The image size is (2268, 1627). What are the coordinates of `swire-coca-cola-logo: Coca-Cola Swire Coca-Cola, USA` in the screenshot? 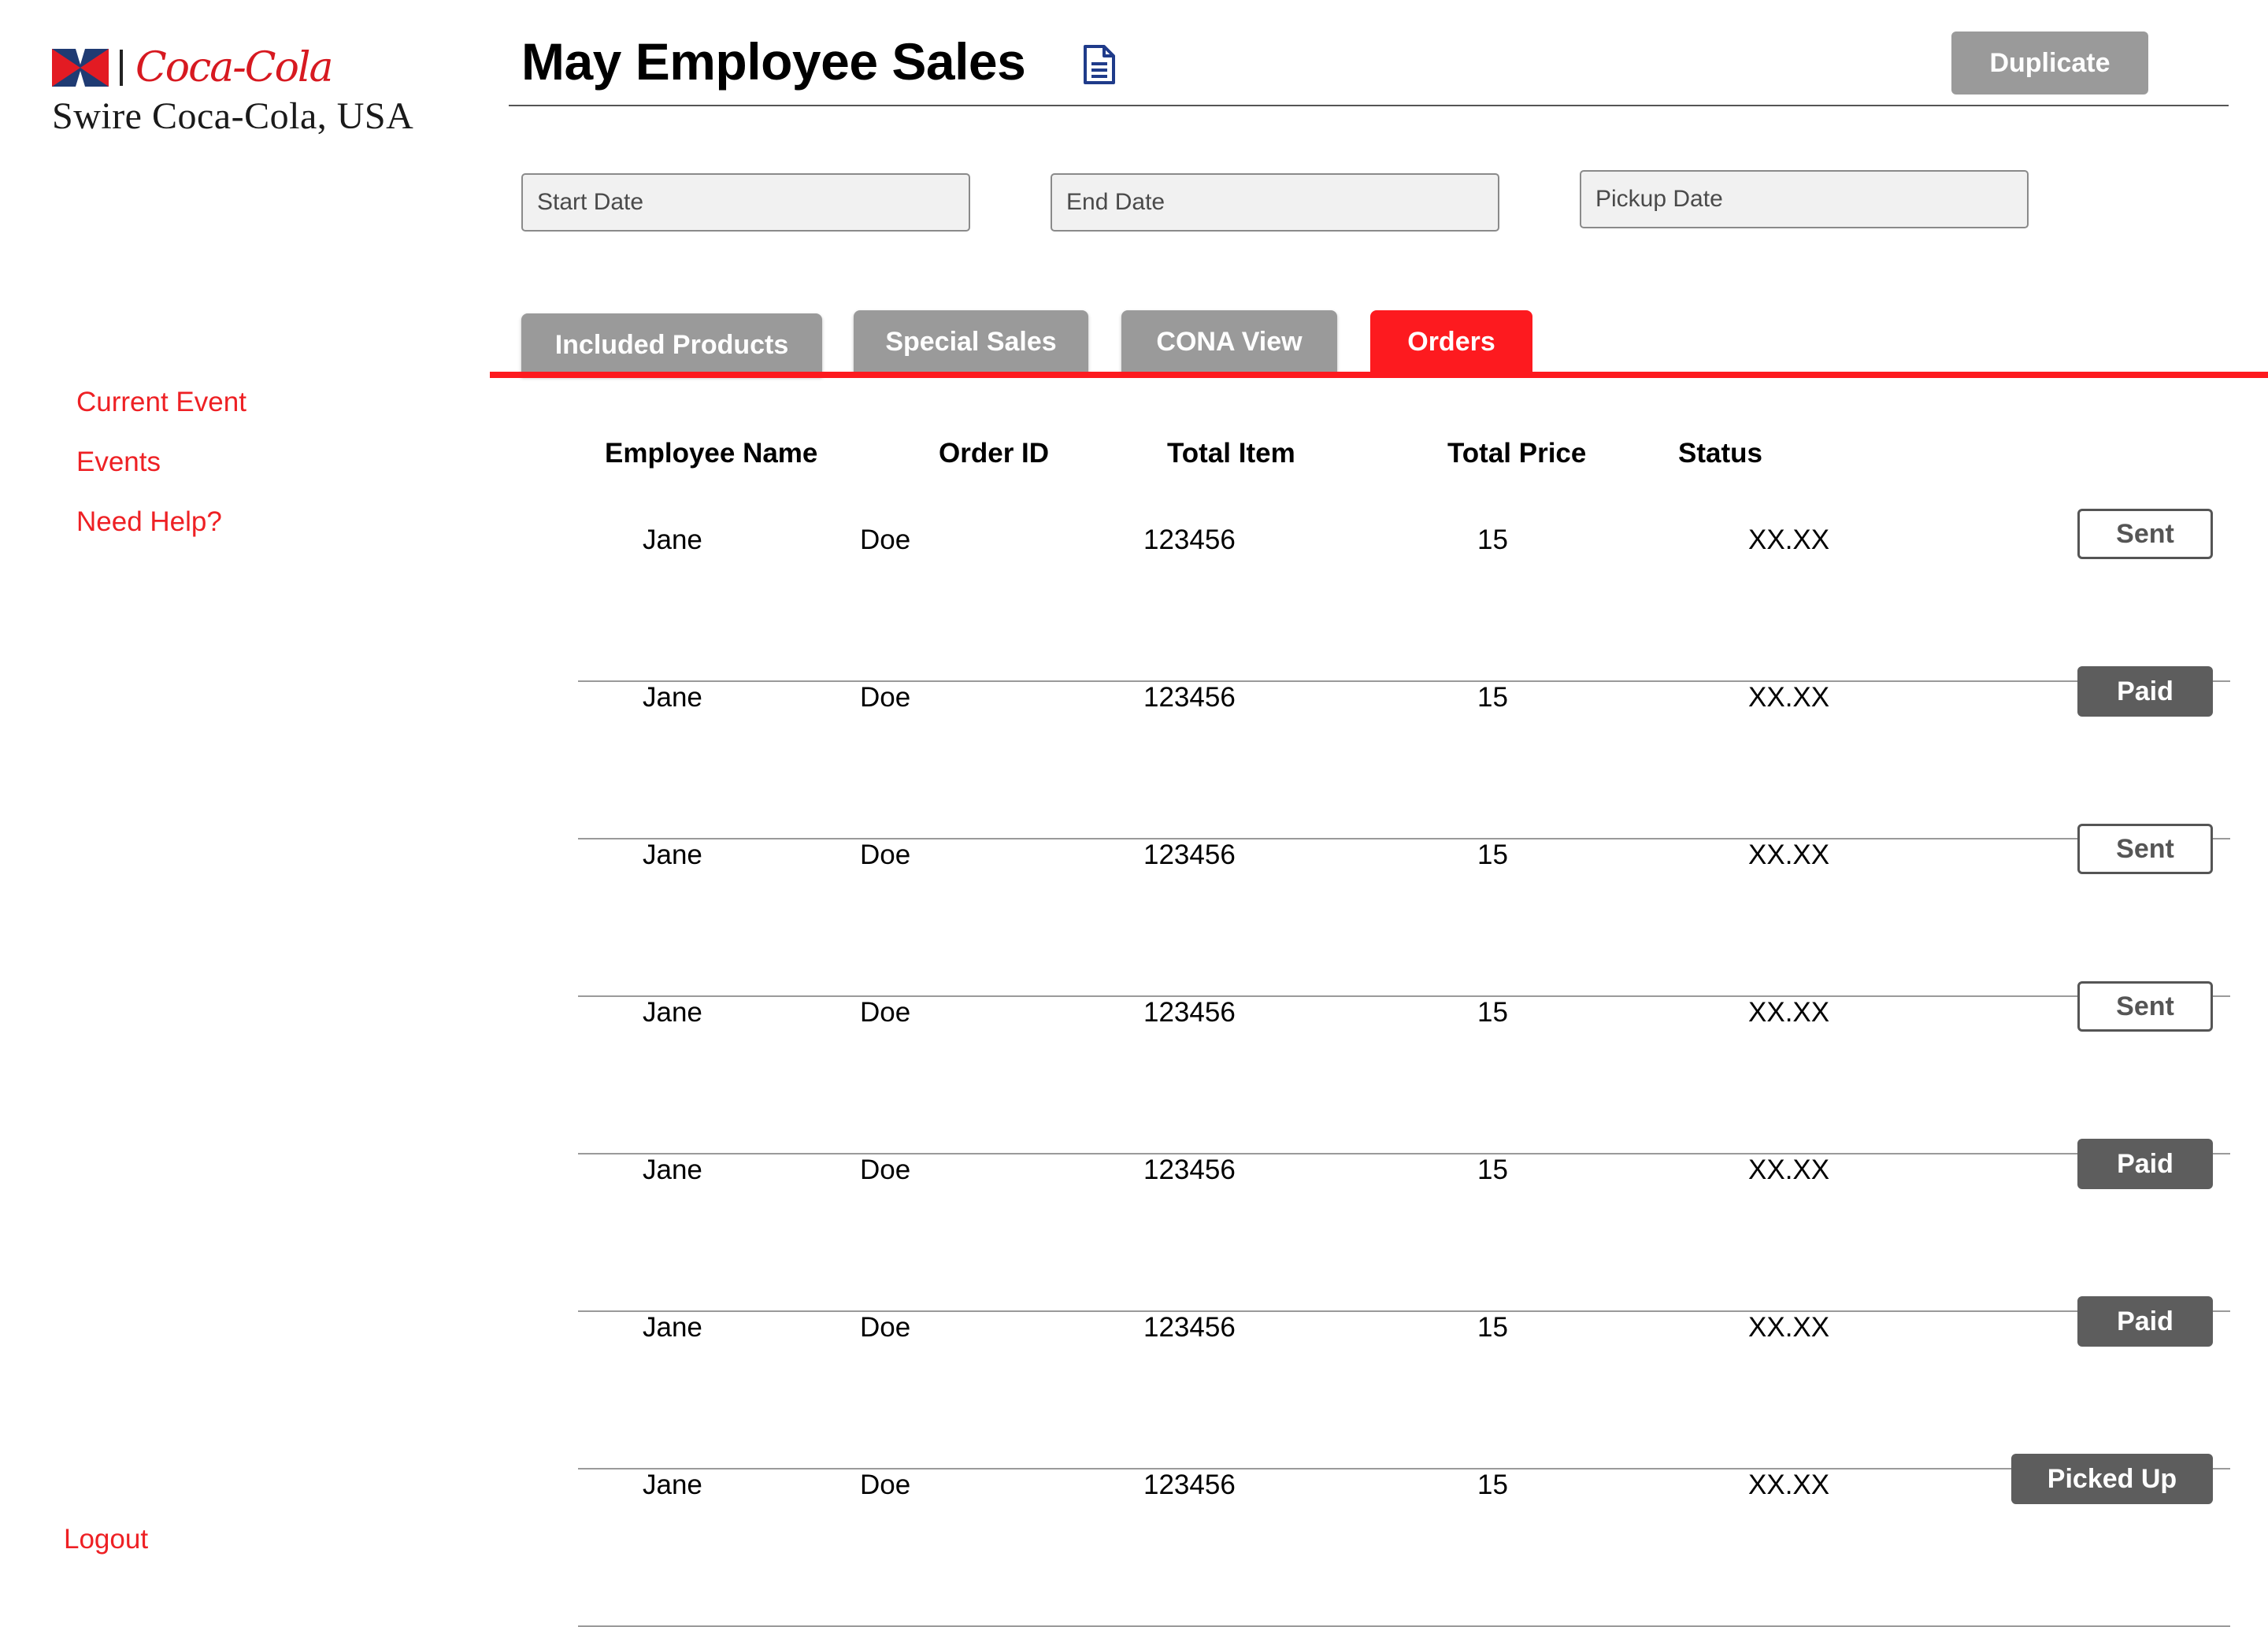 It's located at (249, 93).